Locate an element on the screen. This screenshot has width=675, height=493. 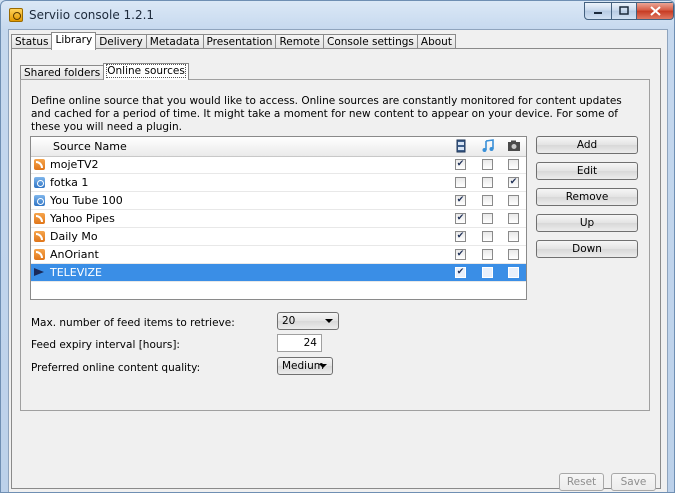
subtab-label: Online sources is located at coordinates (146, 71).